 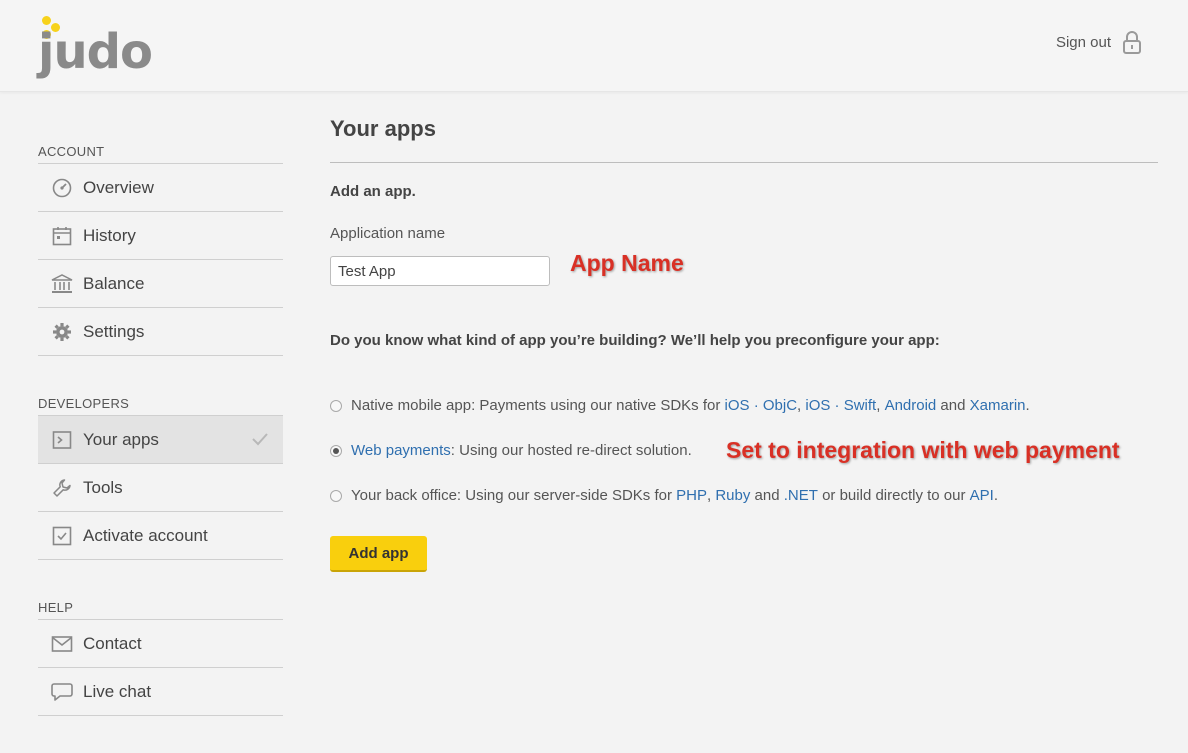 I want to click on checkbox-icon, so click(x=62, y=536).